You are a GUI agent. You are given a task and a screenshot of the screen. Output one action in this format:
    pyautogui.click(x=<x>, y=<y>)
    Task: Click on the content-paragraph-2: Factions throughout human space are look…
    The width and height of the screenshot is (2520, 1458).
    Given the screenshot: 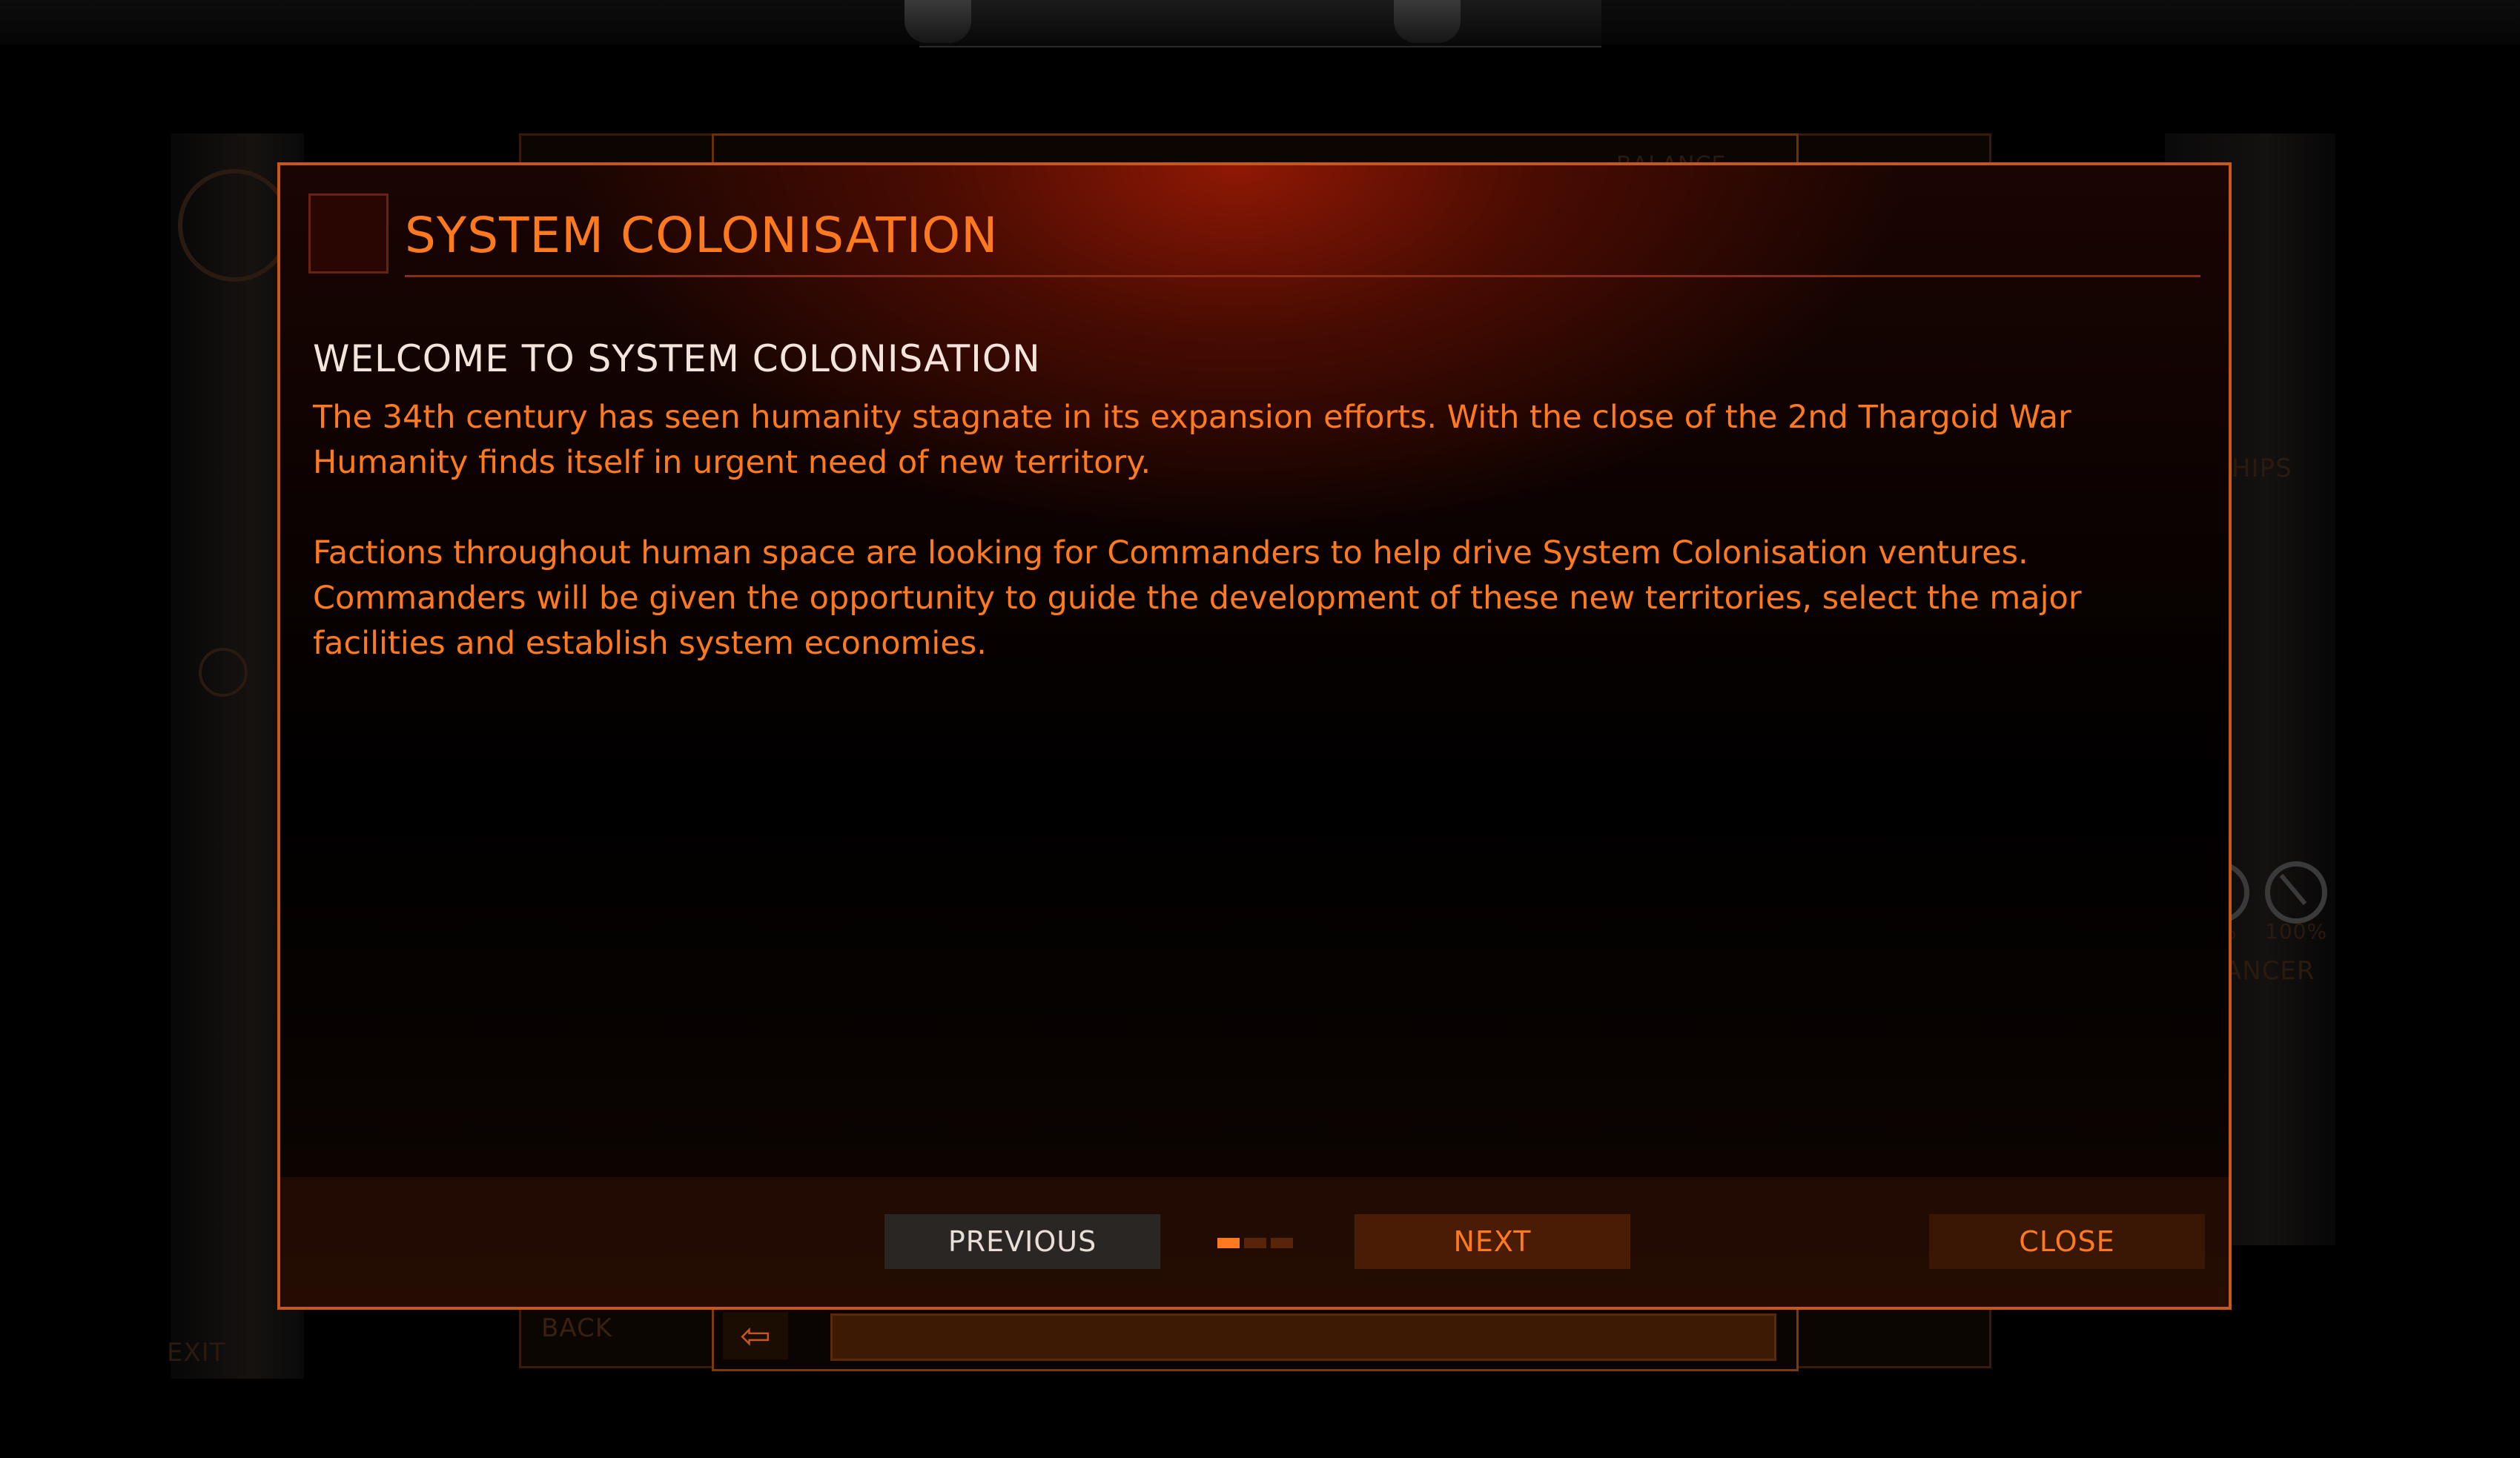 What is the action you would take?
    pyautogui.click(x=1197, y=598)
    